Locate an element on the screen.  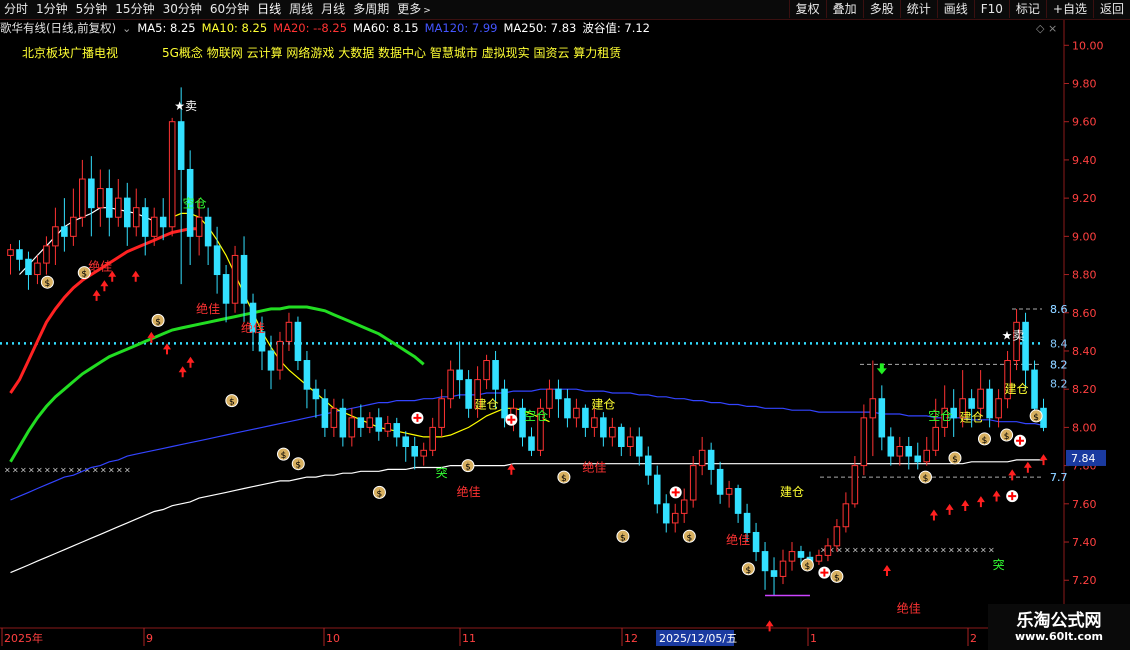
right-marker-3: 8.2 is located at coordinates (1059, 383).